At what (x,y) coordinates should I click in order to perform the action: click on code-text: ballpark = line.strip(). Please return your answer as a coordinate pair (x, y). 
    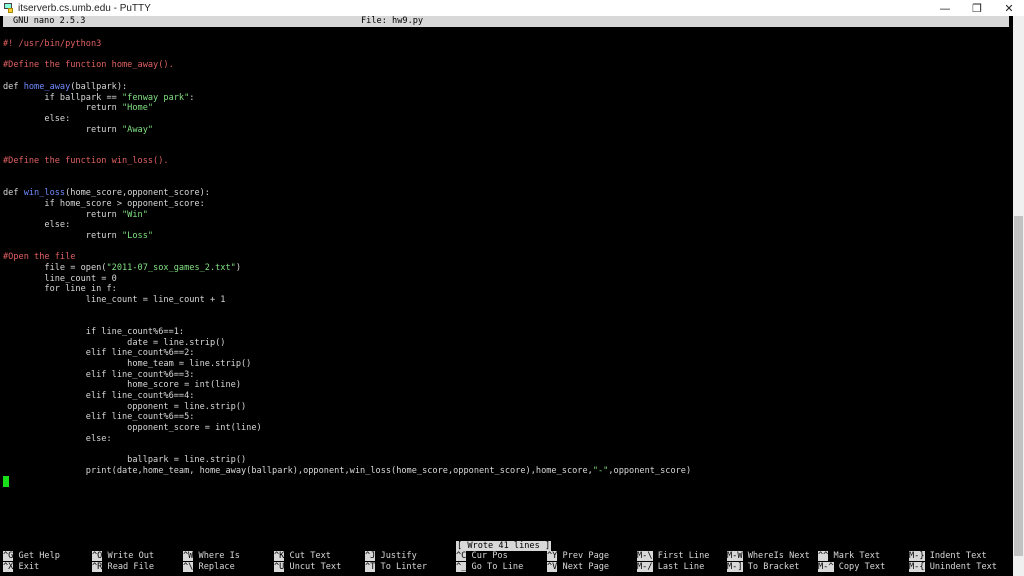
    Looking at the image, I should click on (124, 460).